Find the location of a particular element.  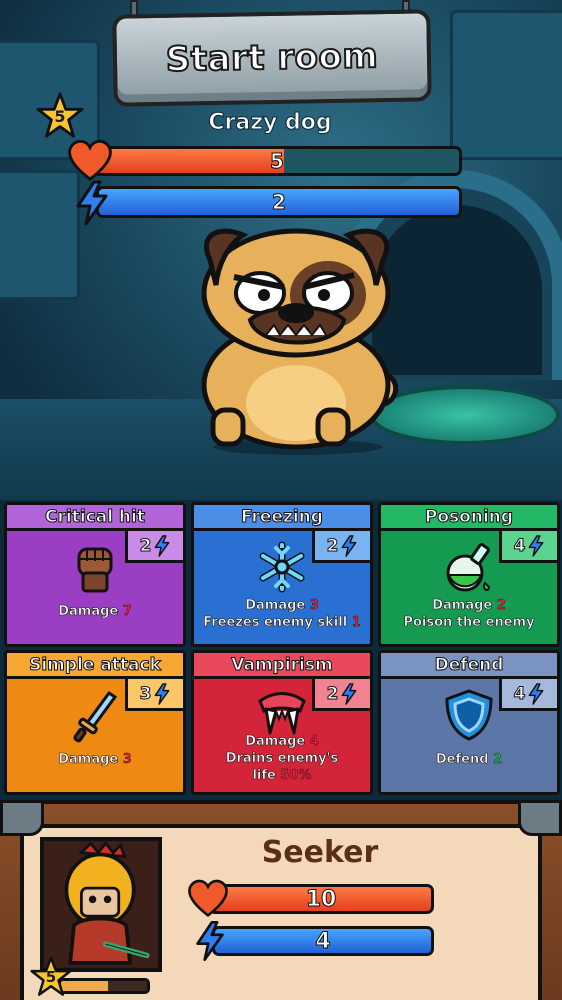

description-value: 1 is located at coordinates (356, 622).